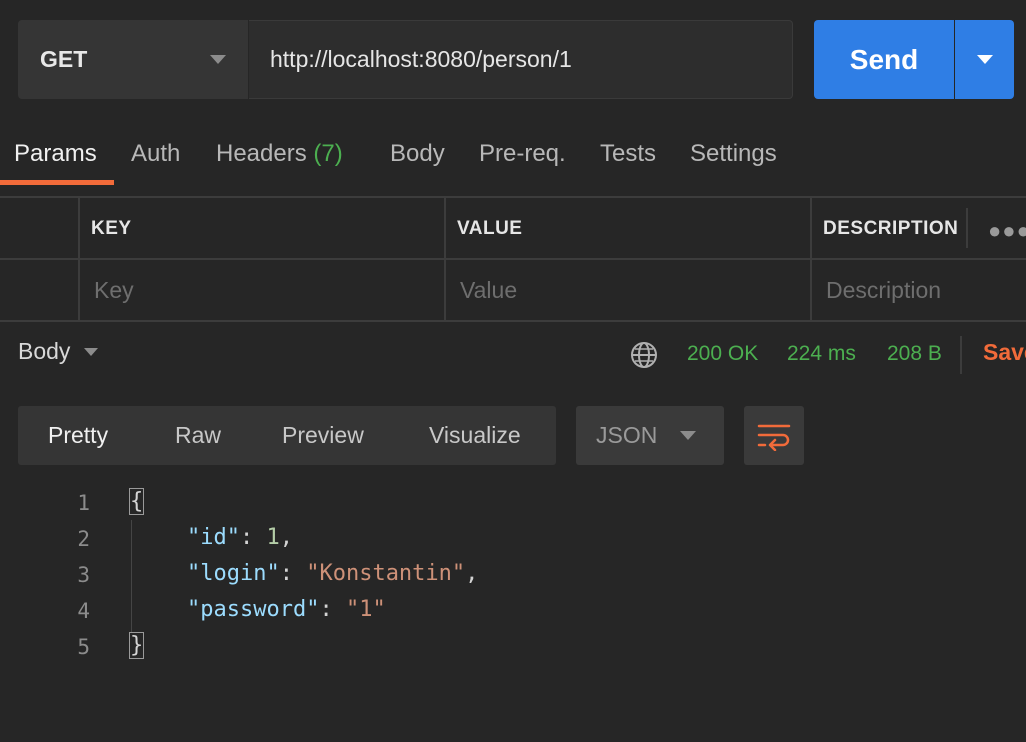 The width and height of the screenshot is (1026, 742). What do you see at coordinates (644, 355) in the screenshot?
I see `globe-icon` at bounding box center [644, 355].